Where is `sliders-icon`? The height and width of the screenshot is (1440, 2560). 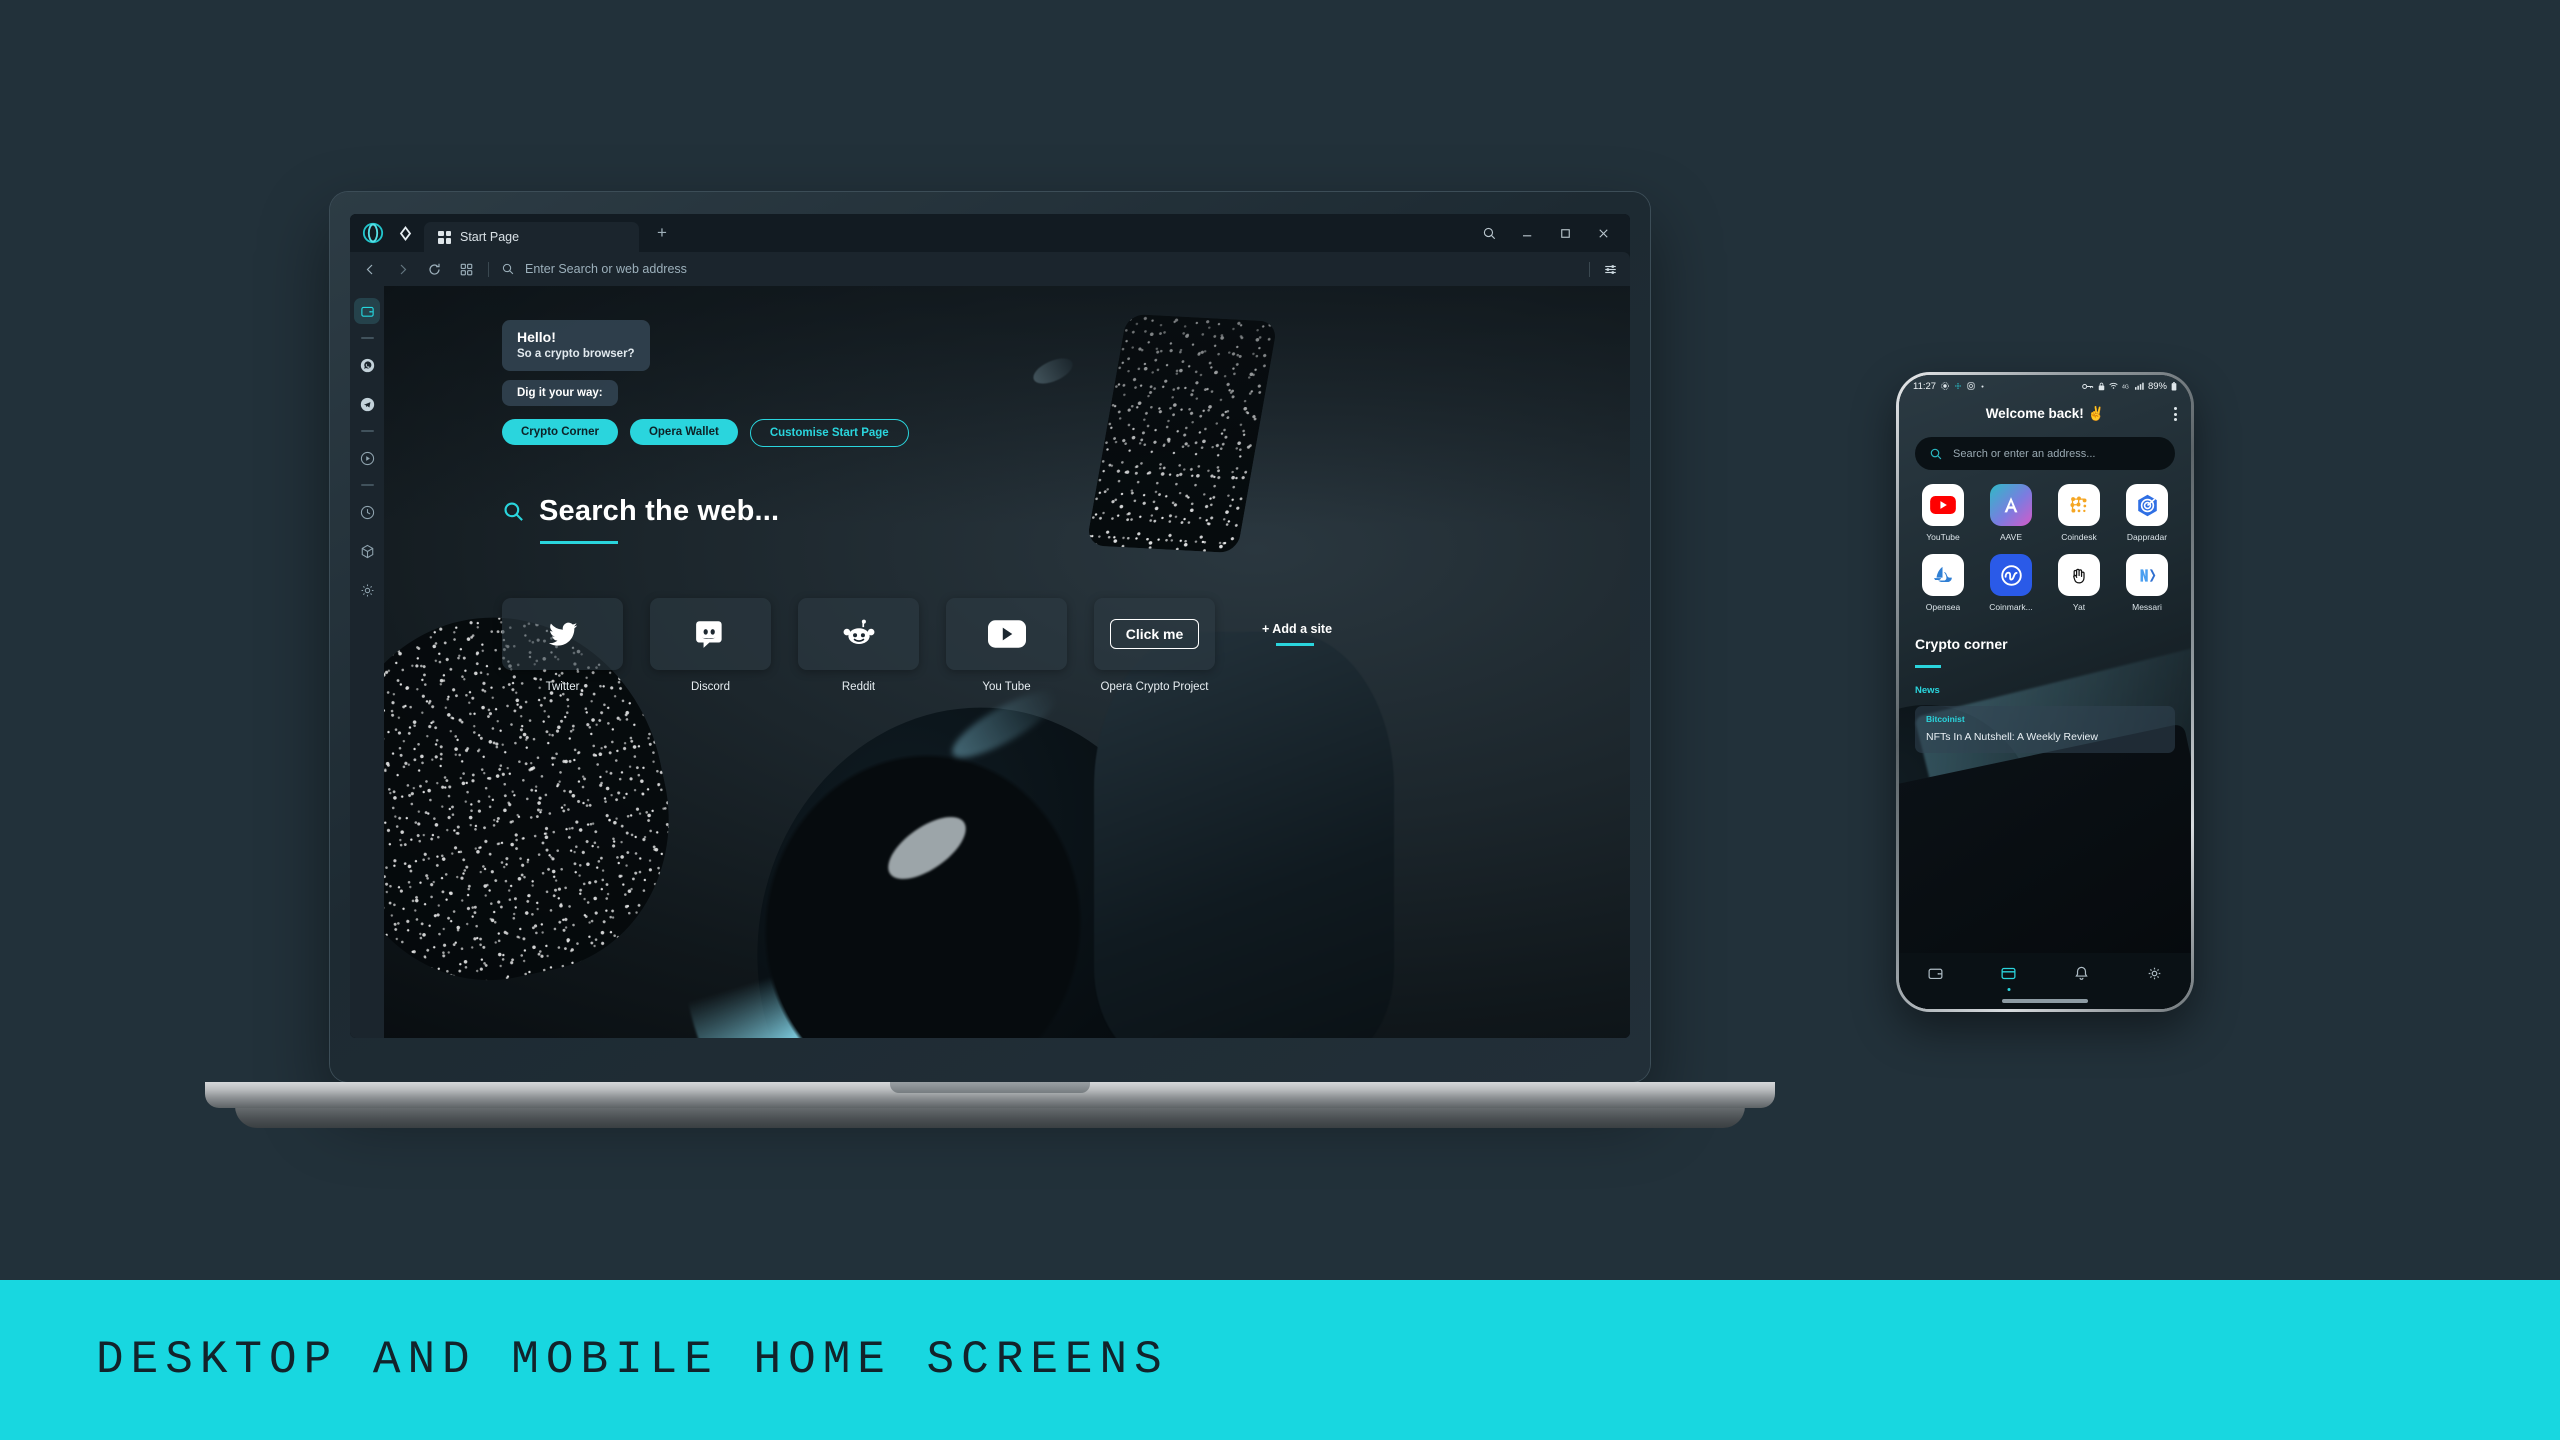 sliders-icon is located at coordinates (1610, 269).